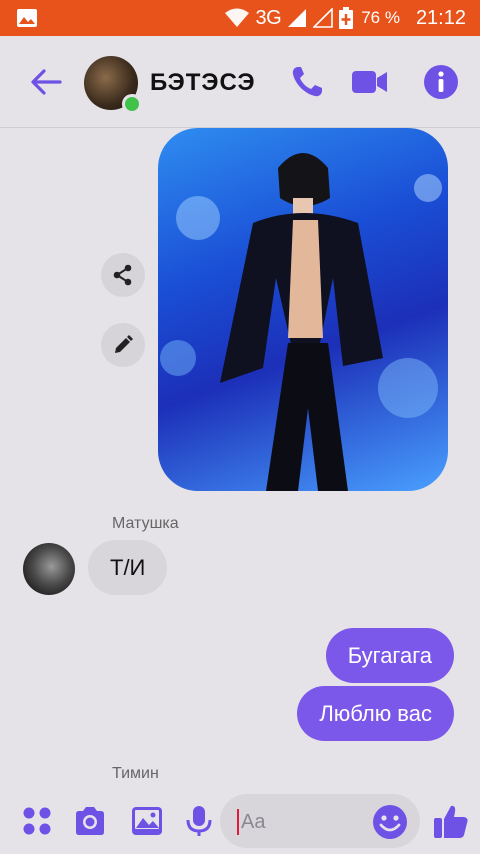 The image size is (480, 854). What do you see at coordinates (37, 821) in the screenshot?
I see `apps-icon` at bounding box center [37, 821].